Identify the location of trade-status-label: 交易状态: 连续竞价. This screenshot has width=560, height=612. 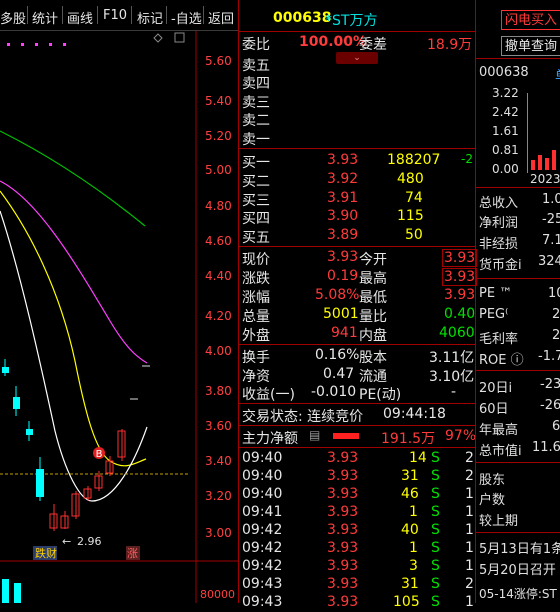
(303, 417).